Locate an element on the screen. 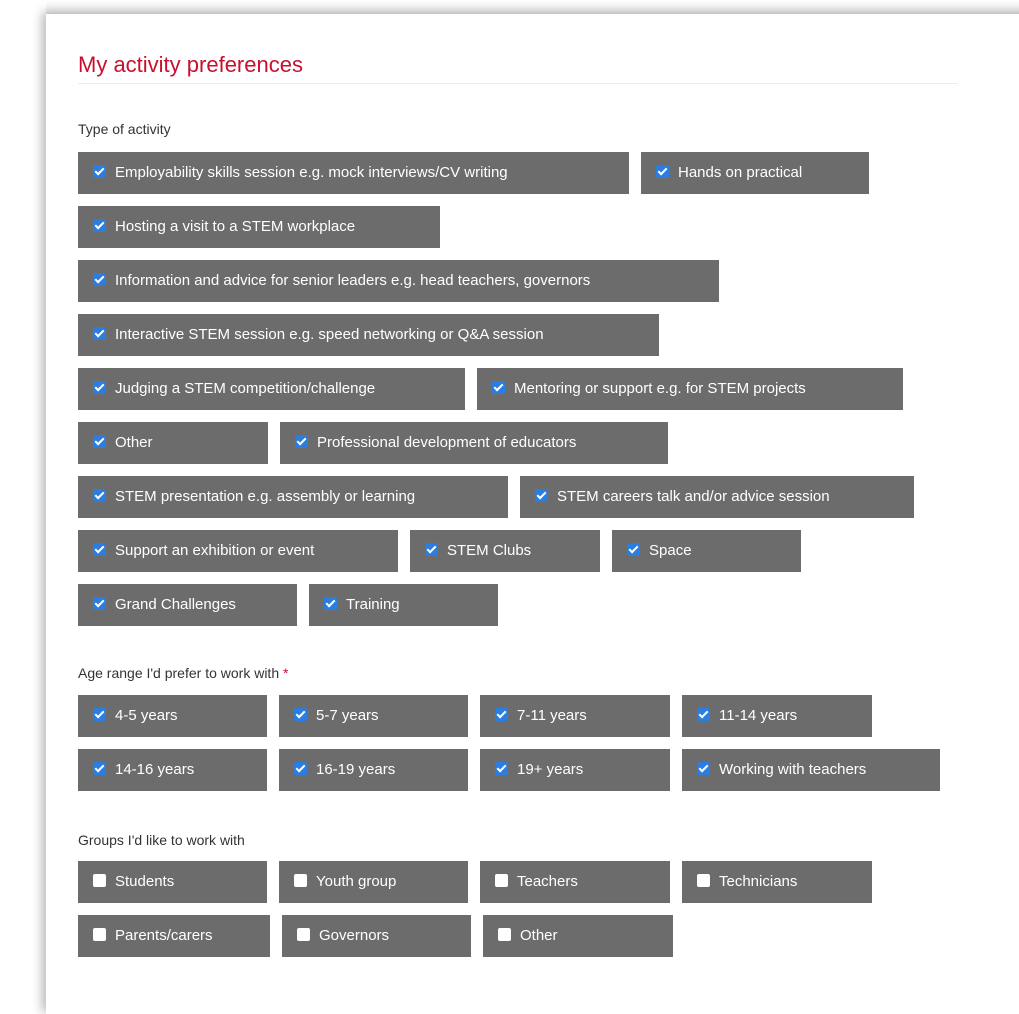 This screenshot has height=1014, width=1019. option-label: Technicians is located at coordinates (758, 881).